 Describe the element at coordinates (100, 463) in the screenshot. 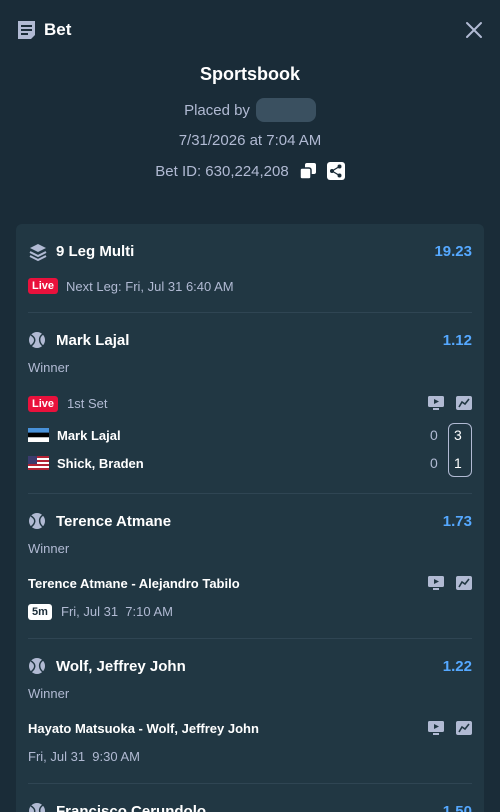

I see `player-name: Shick, Braden` at that location.